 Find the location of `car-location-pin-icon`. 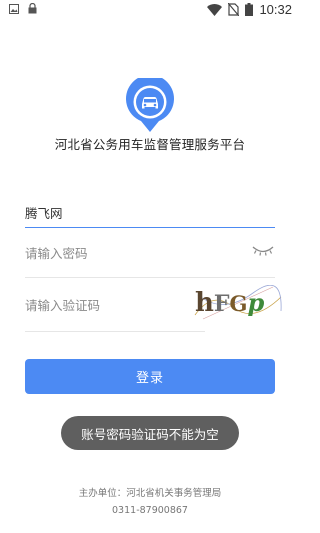

car-location-pin-icon is located at coordinates (150, 105).